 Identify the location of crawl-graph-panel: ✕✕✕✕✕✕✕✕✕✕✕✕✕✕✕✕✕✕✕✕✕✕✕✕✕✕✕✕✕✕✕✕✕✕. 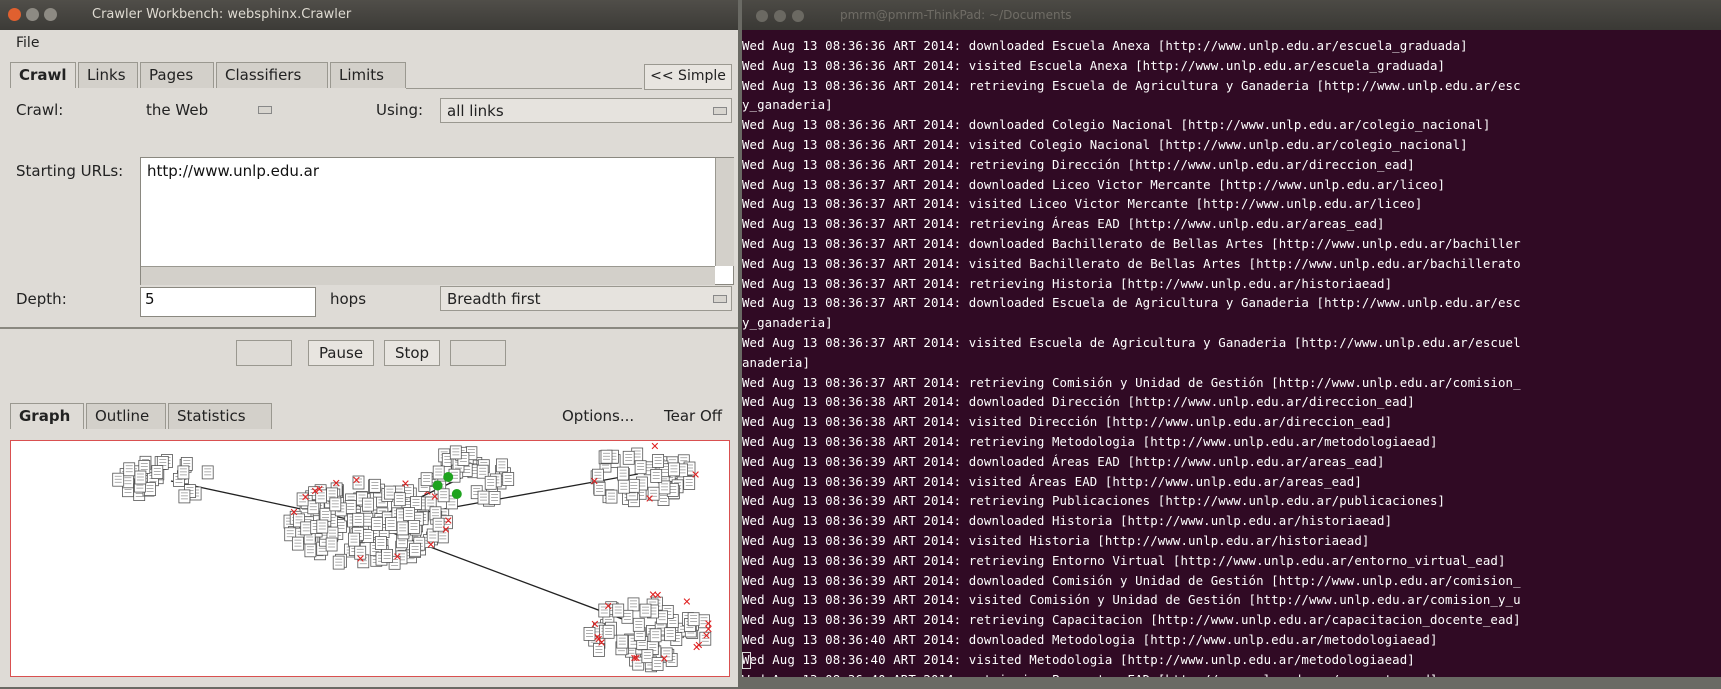
(370, 558).